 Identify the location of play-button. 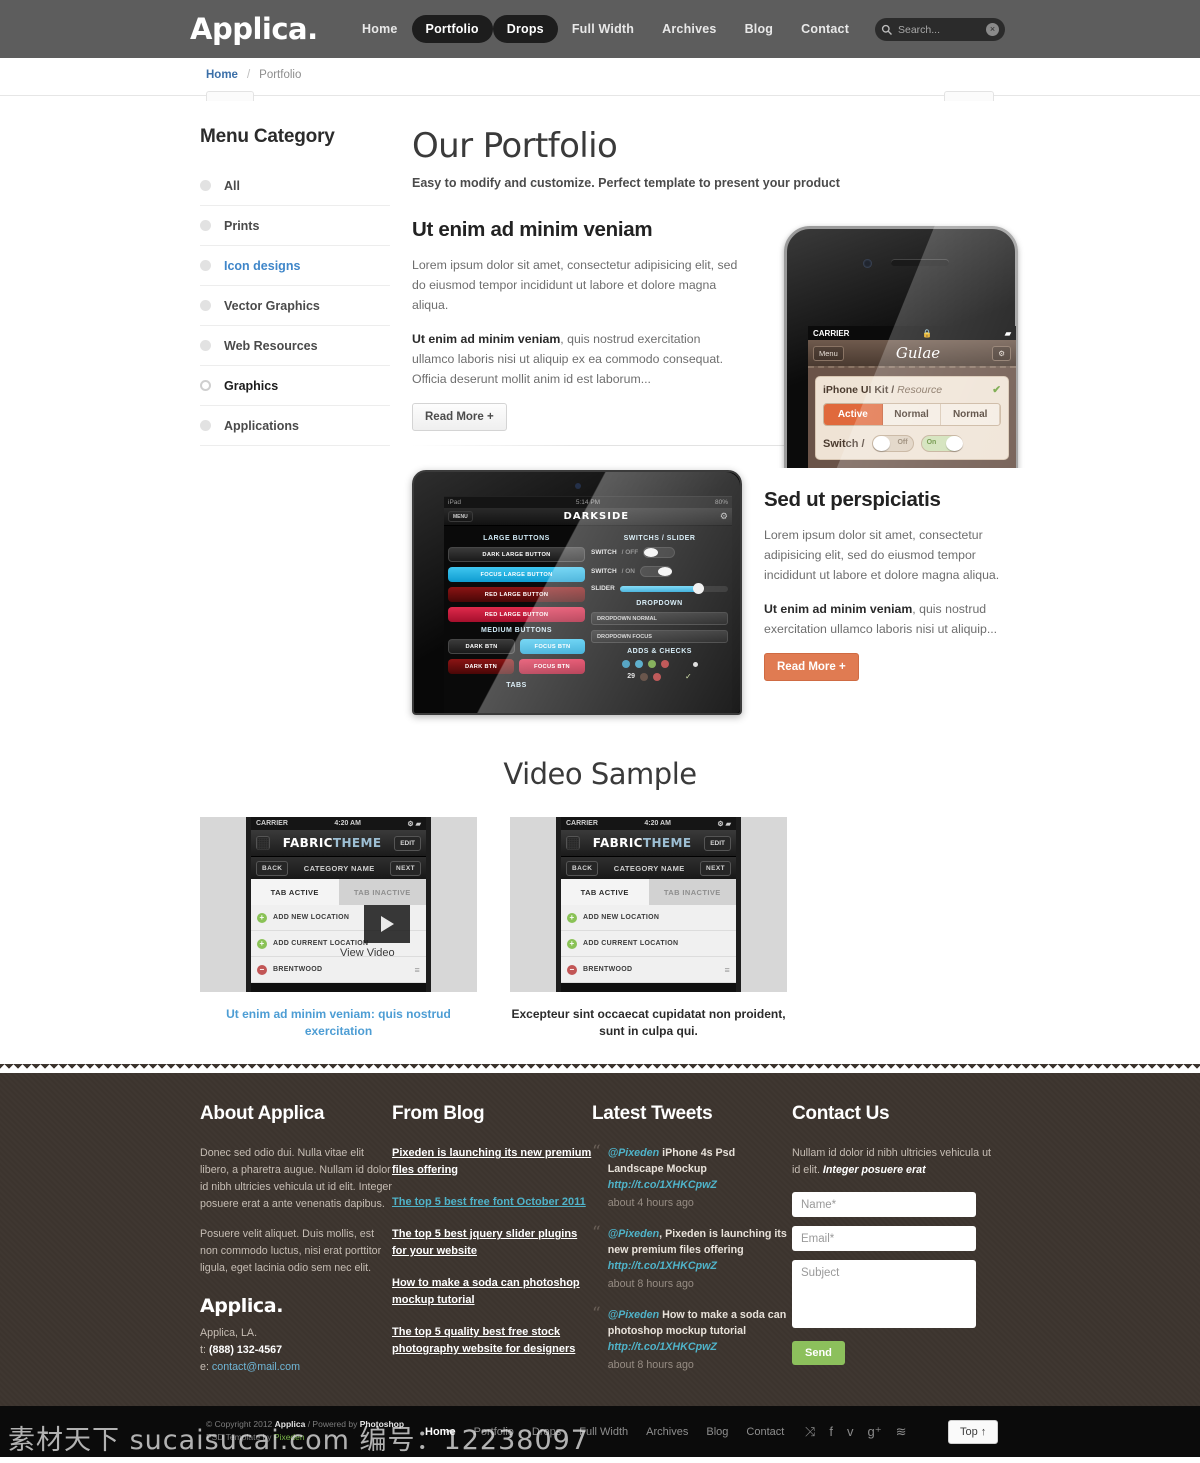
(387, 924).